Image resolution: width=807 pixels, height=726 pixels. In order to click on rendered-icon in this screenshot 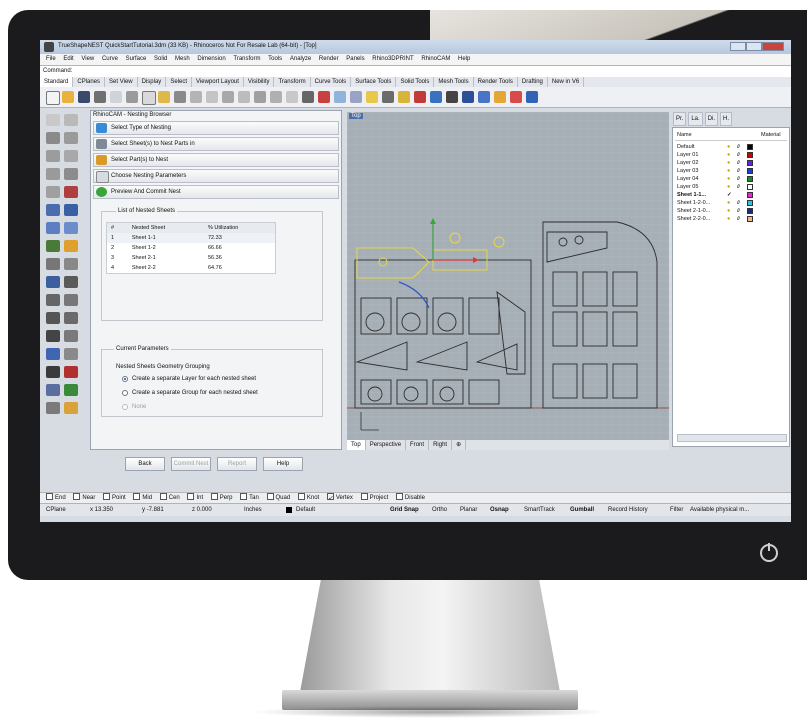, I will do `click(468, 97)`.